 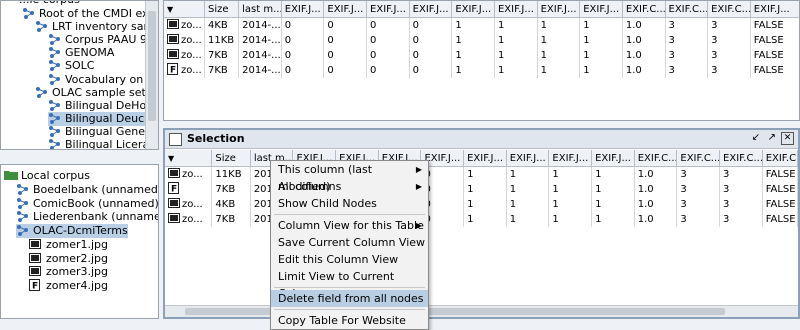 What do you see at coordinates (756, 137) in the screenshot?
I see `minimize-icon: ↙` at bounding box center [756, 137].